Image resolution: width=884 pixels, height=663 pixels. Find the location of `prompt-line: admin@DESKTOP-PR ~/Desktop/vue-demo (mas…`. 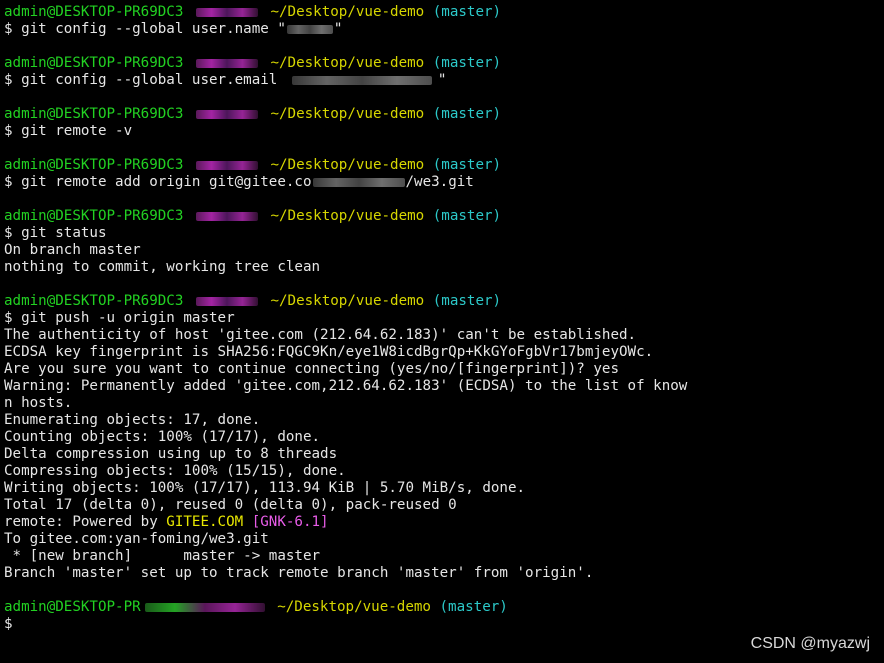

prompt-line: admin@DESKTOP-PR ~/Desktop/vue-demo (mas… is located at coordinates (444, 607).